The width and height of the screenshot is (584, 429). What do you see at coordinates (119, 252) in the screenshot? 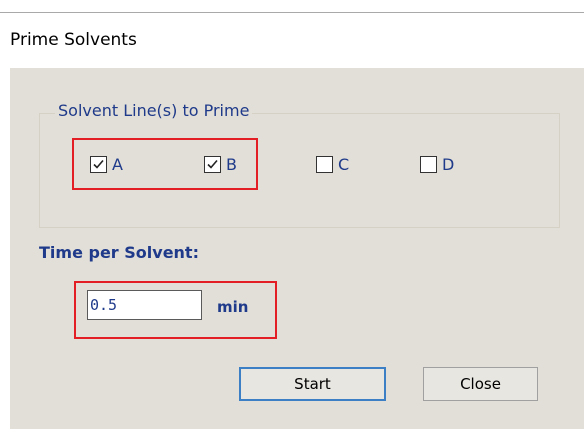
I see `time-per-solvent-label: Time per Solvent:` at bounding box center [119, 252].